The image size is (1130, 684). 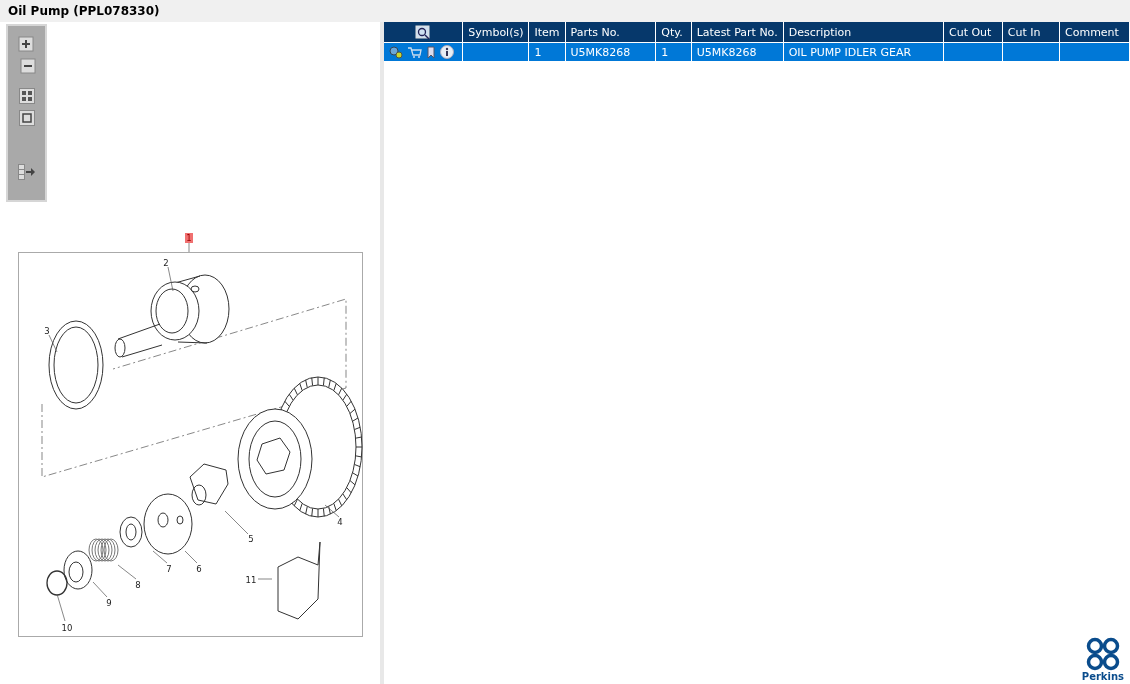 What do you see at coordinates (131, 532) in the screenshot?
I see `washer-drawing` at bounding box center [131, 532].